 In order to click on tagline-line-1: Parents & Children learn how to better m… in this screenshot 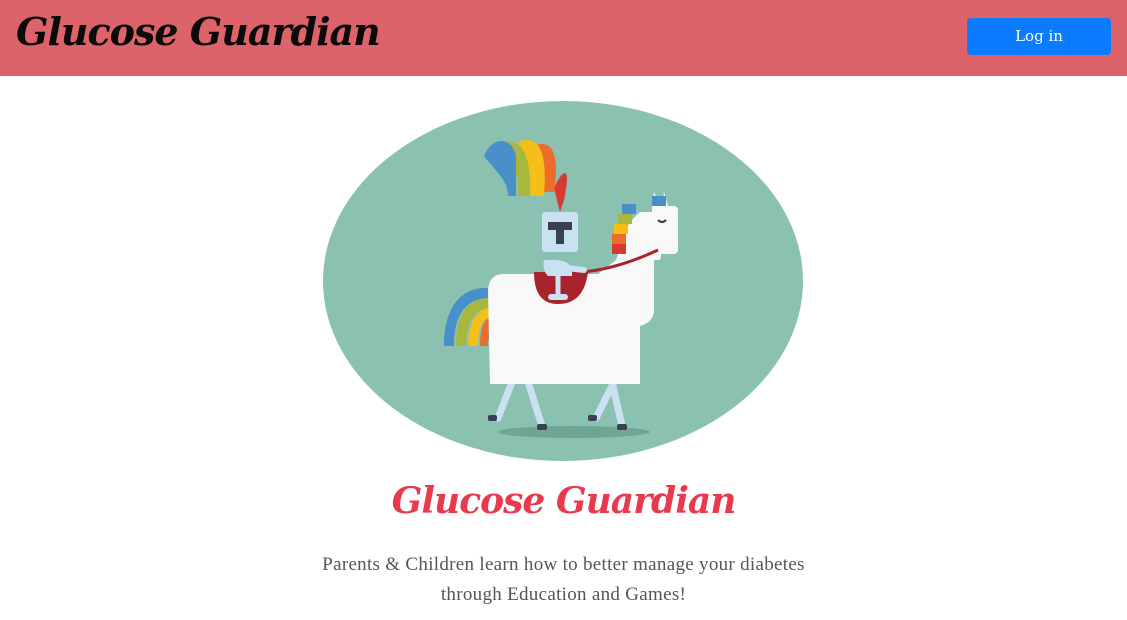, I will do `click(563, 564)`.